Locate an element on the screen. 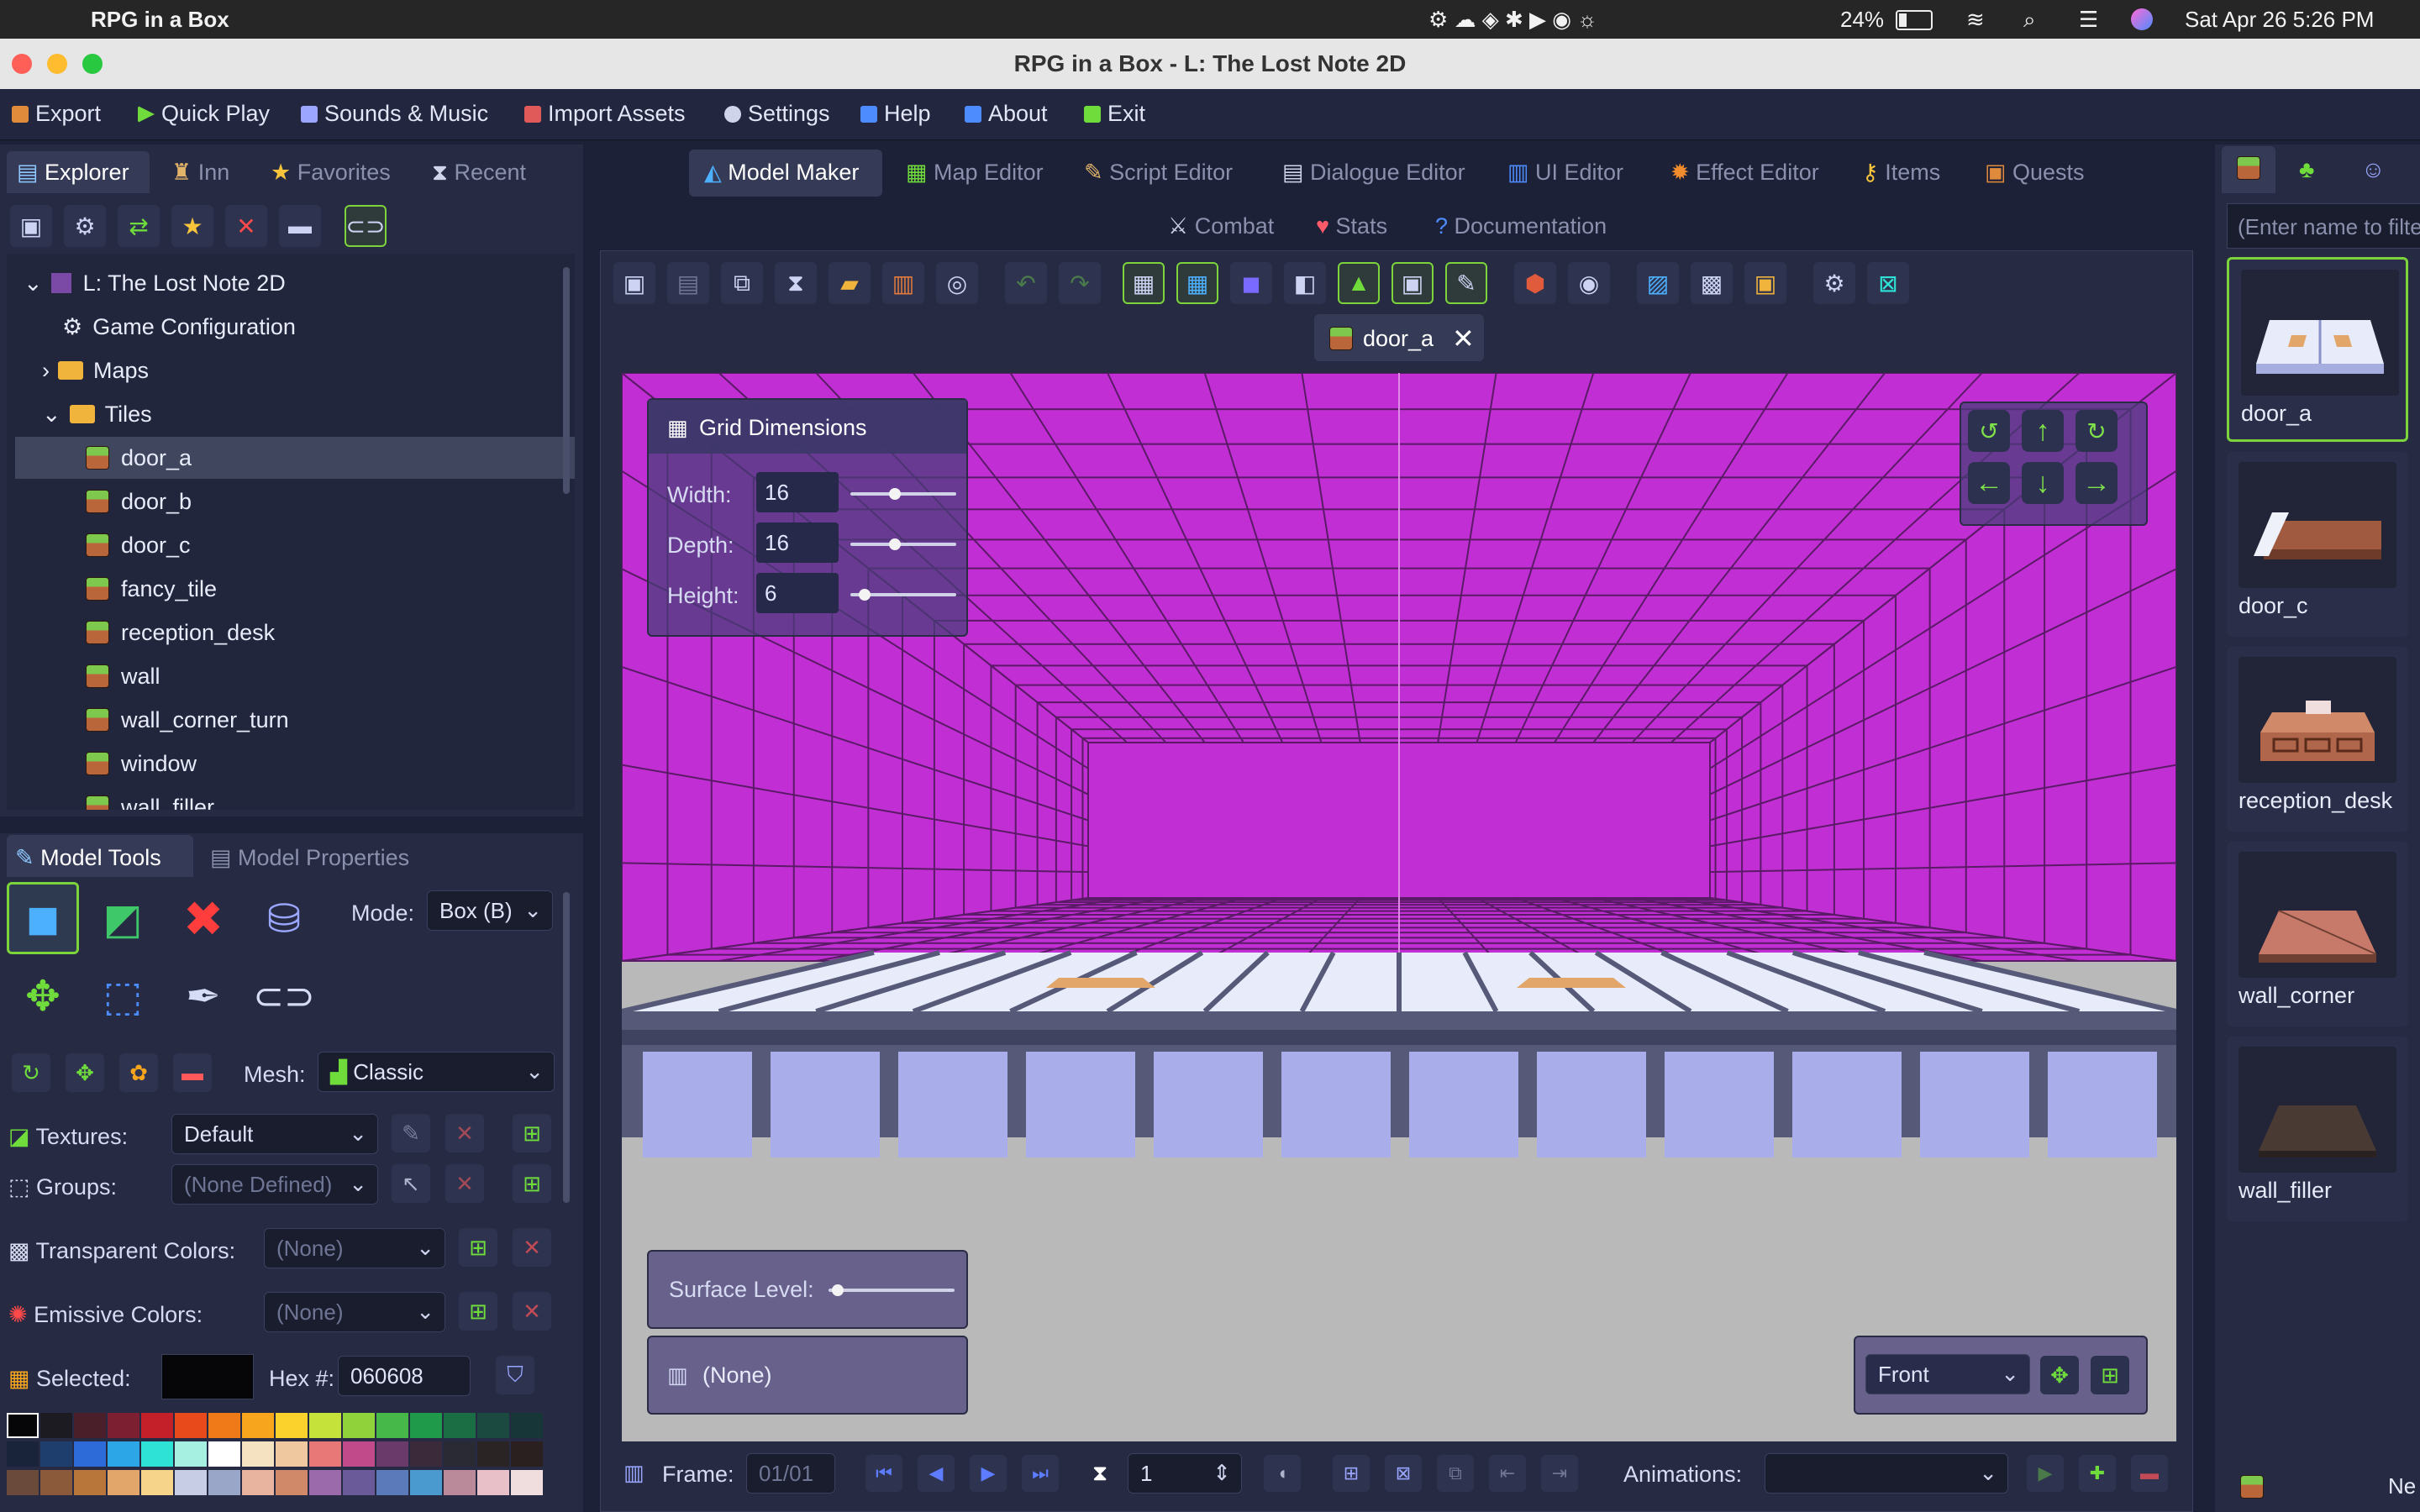 This screenshot has width=2420, height=1512. select-tool: ⬚ is located at coordinates (123, 996).